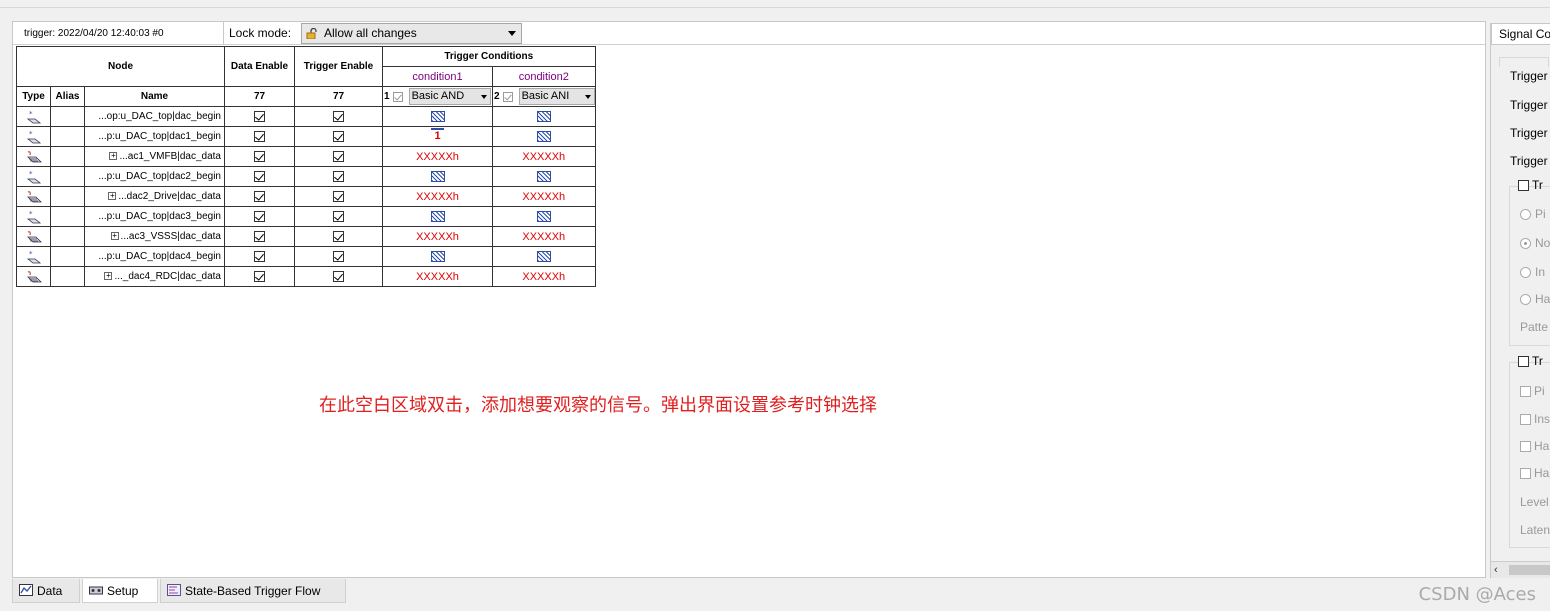  I want to click on table-row: * ...op:u_DAC_top|dac_begin, so click(306, 116).